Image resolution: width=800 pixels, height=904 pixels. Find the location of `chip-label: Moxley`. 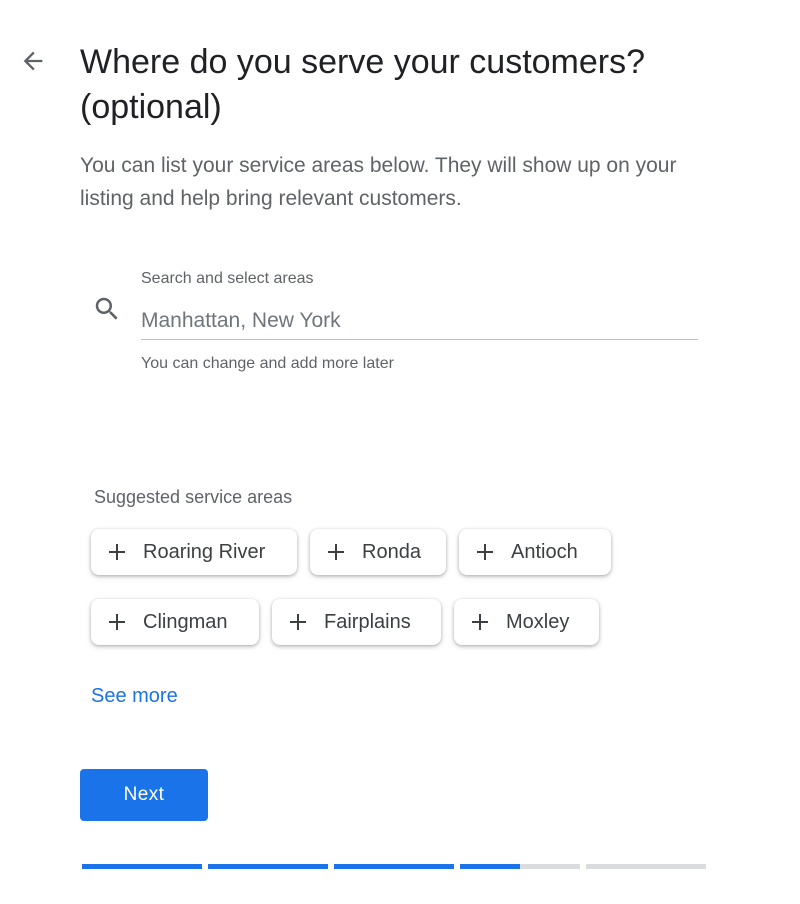

chip-label: Moxley is located at coordinates (538, 621).